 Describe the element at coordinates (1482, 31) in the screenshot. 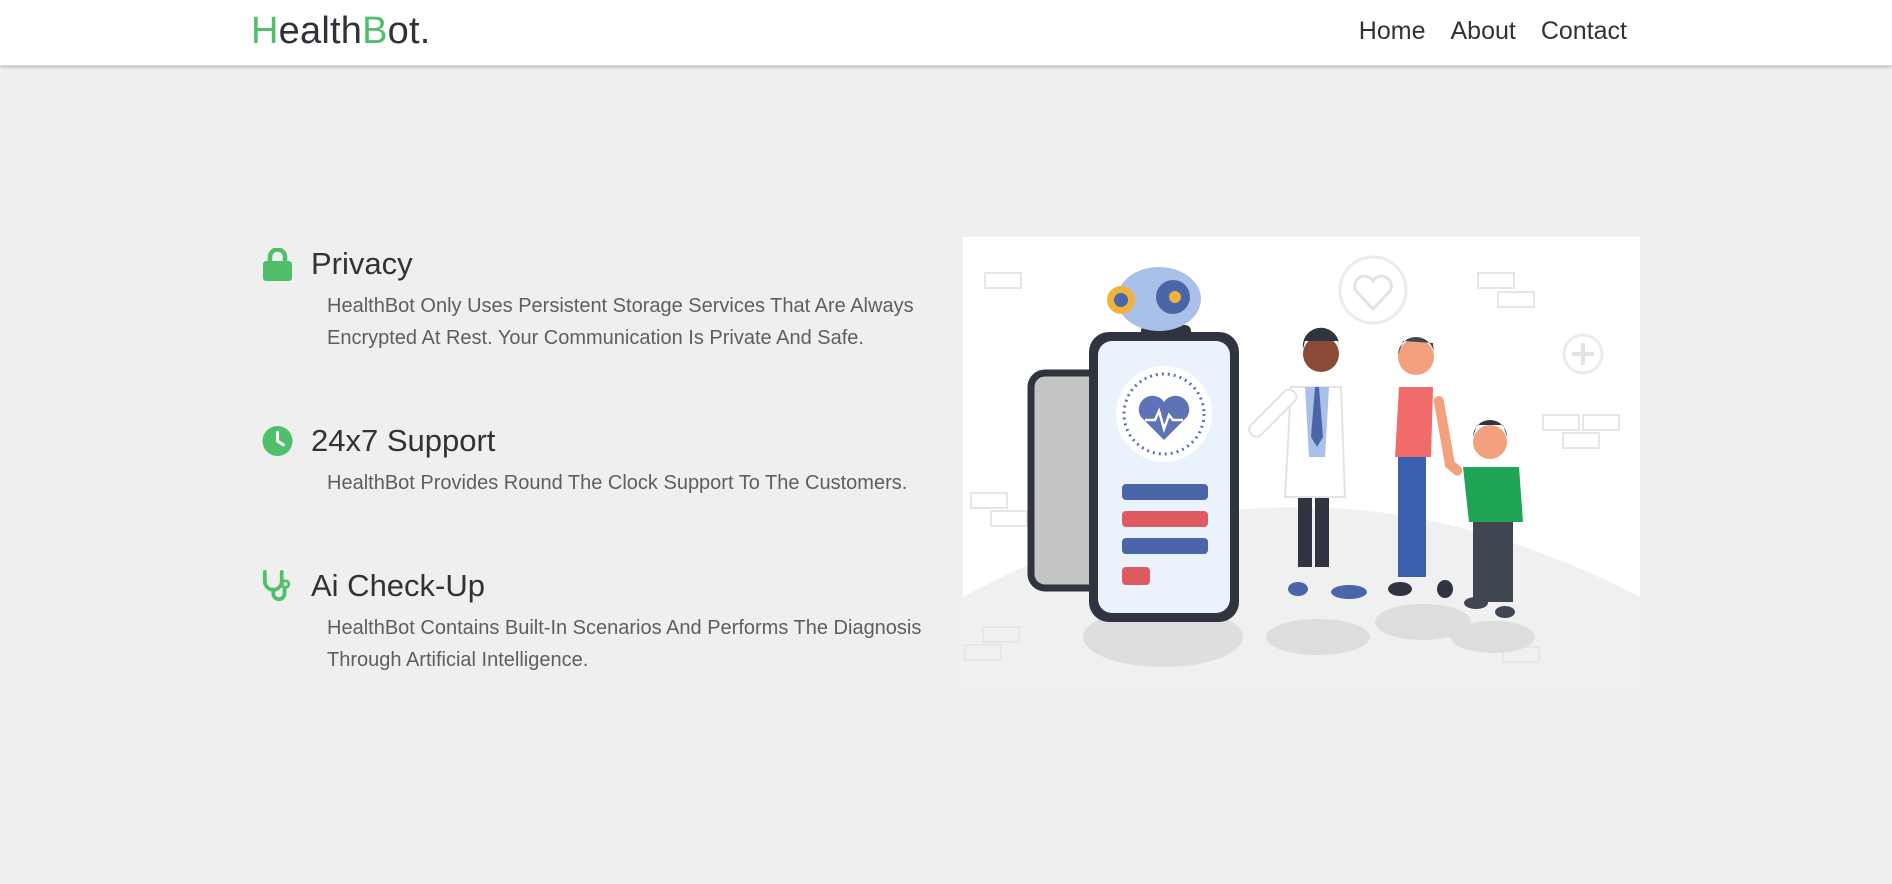

I see `nav-link-about: About` at that location.